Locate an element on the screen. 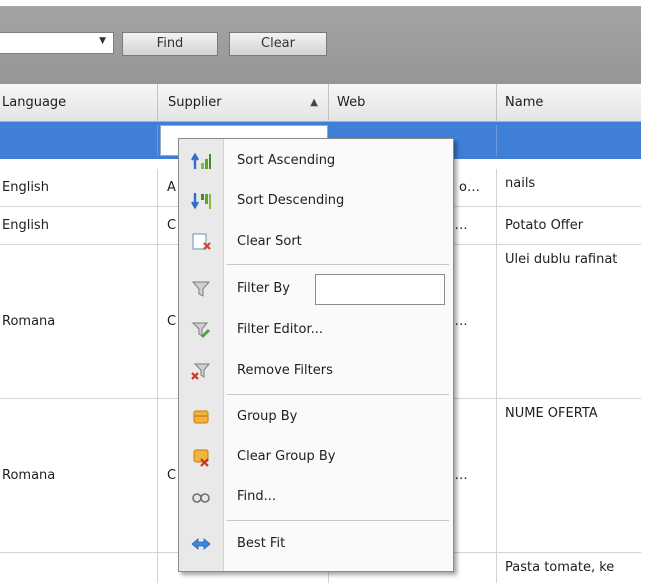 The image size is (655, 583). sort-descending-icon is located at coordinates (201, 201).